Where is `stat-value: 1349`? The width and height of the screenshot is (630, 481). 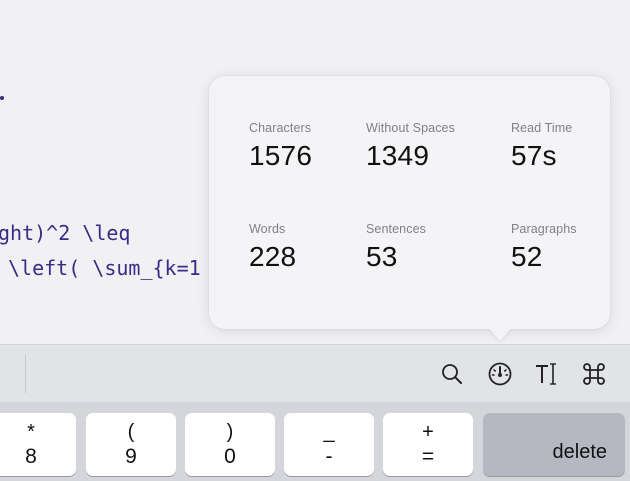
stat-value: 1349 is located at coordinates (398, 155).